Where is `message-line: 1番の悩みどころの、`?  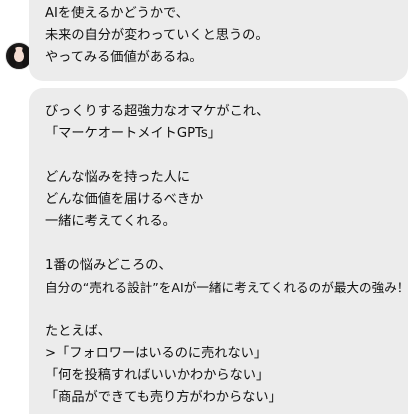
message-line: 1番の悩みどころの、 is located at coordinates (108, 265).